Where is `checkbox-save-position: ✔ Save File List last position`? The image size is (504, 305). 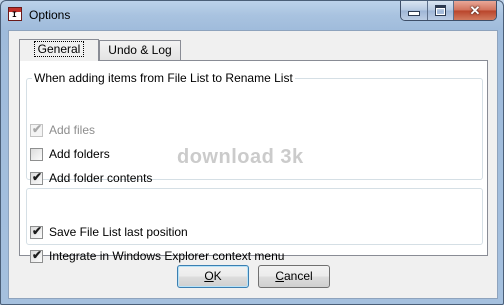
checkbox-save-position: ✔ Save File List last position is located at coordinates (109, 232).